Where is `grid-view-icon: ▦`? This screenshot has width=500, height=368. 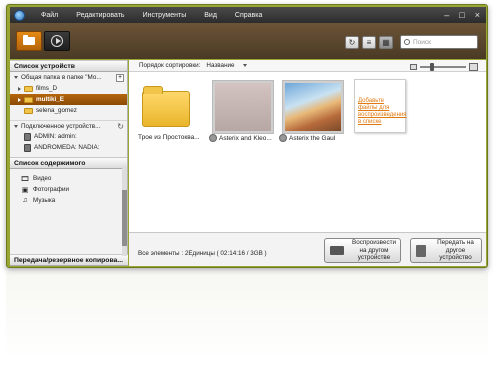
grid-view-icon: ▦ is located at coordinates (386, 42).